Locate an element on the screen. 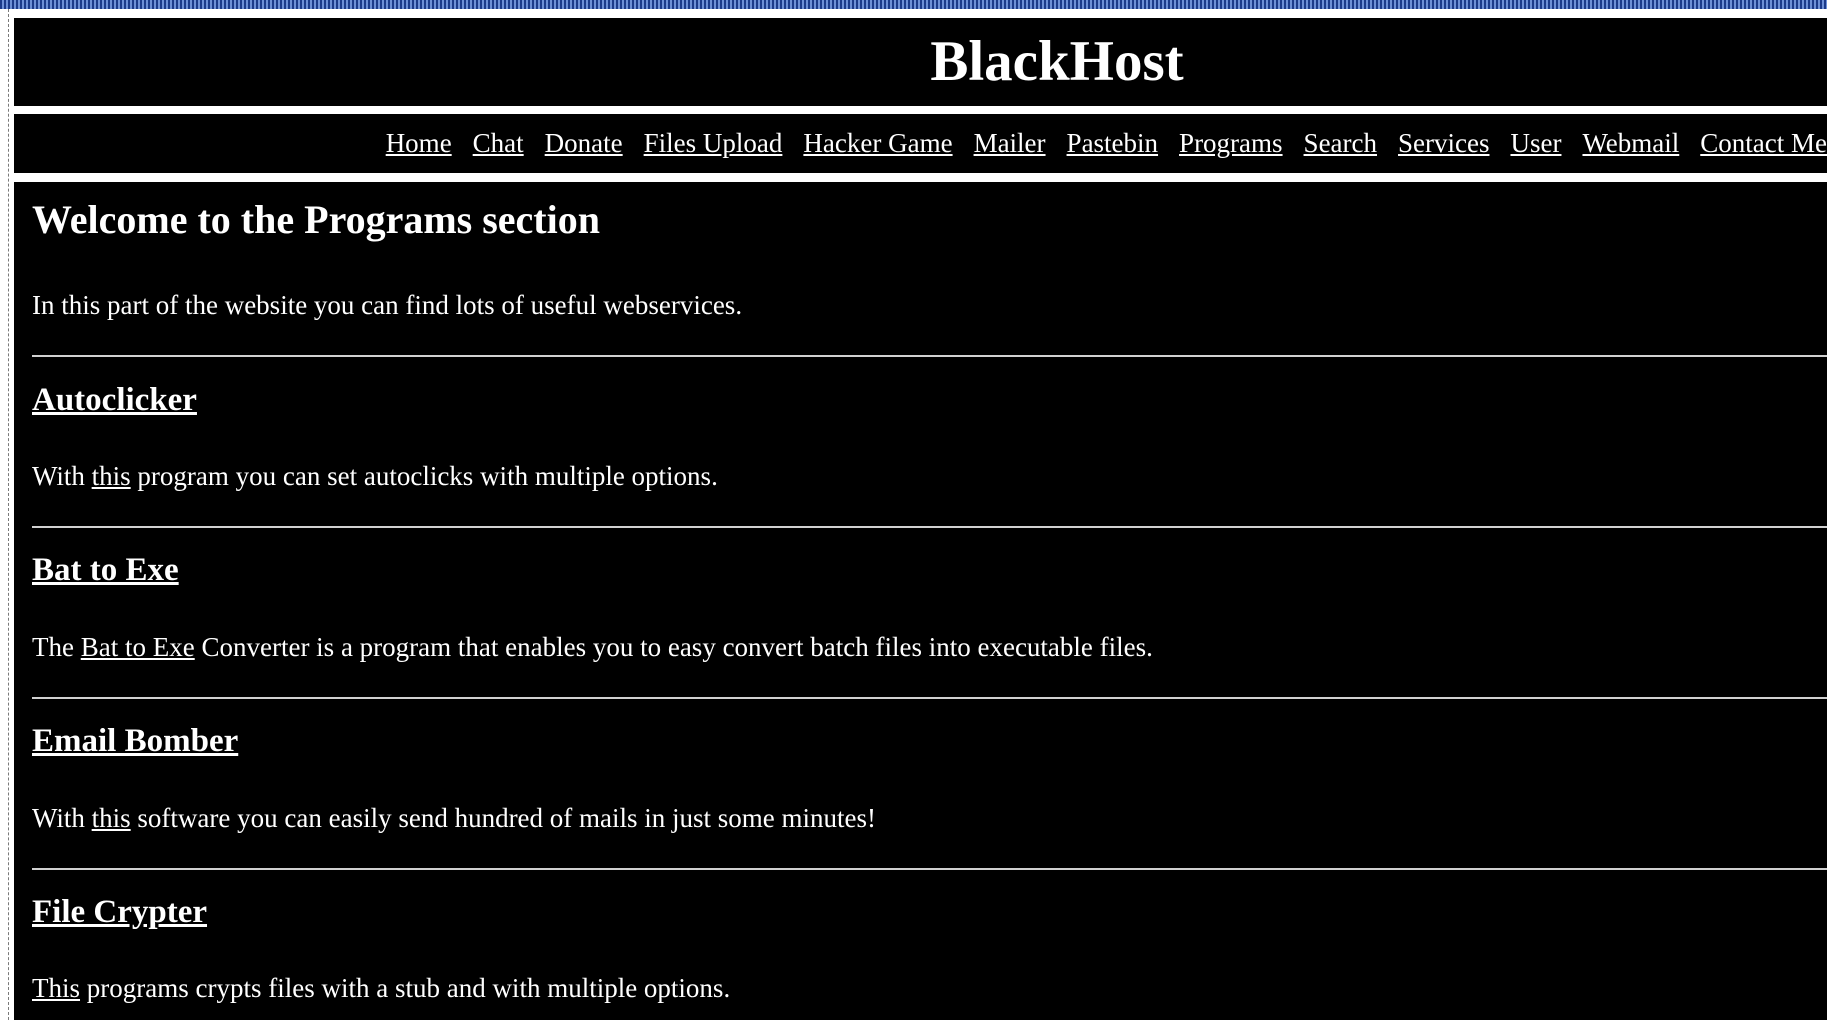 This screenshot has height=1020, width=1827. program-title-link-email-bomber: Email Bomber is located at coordinates (135, 741).